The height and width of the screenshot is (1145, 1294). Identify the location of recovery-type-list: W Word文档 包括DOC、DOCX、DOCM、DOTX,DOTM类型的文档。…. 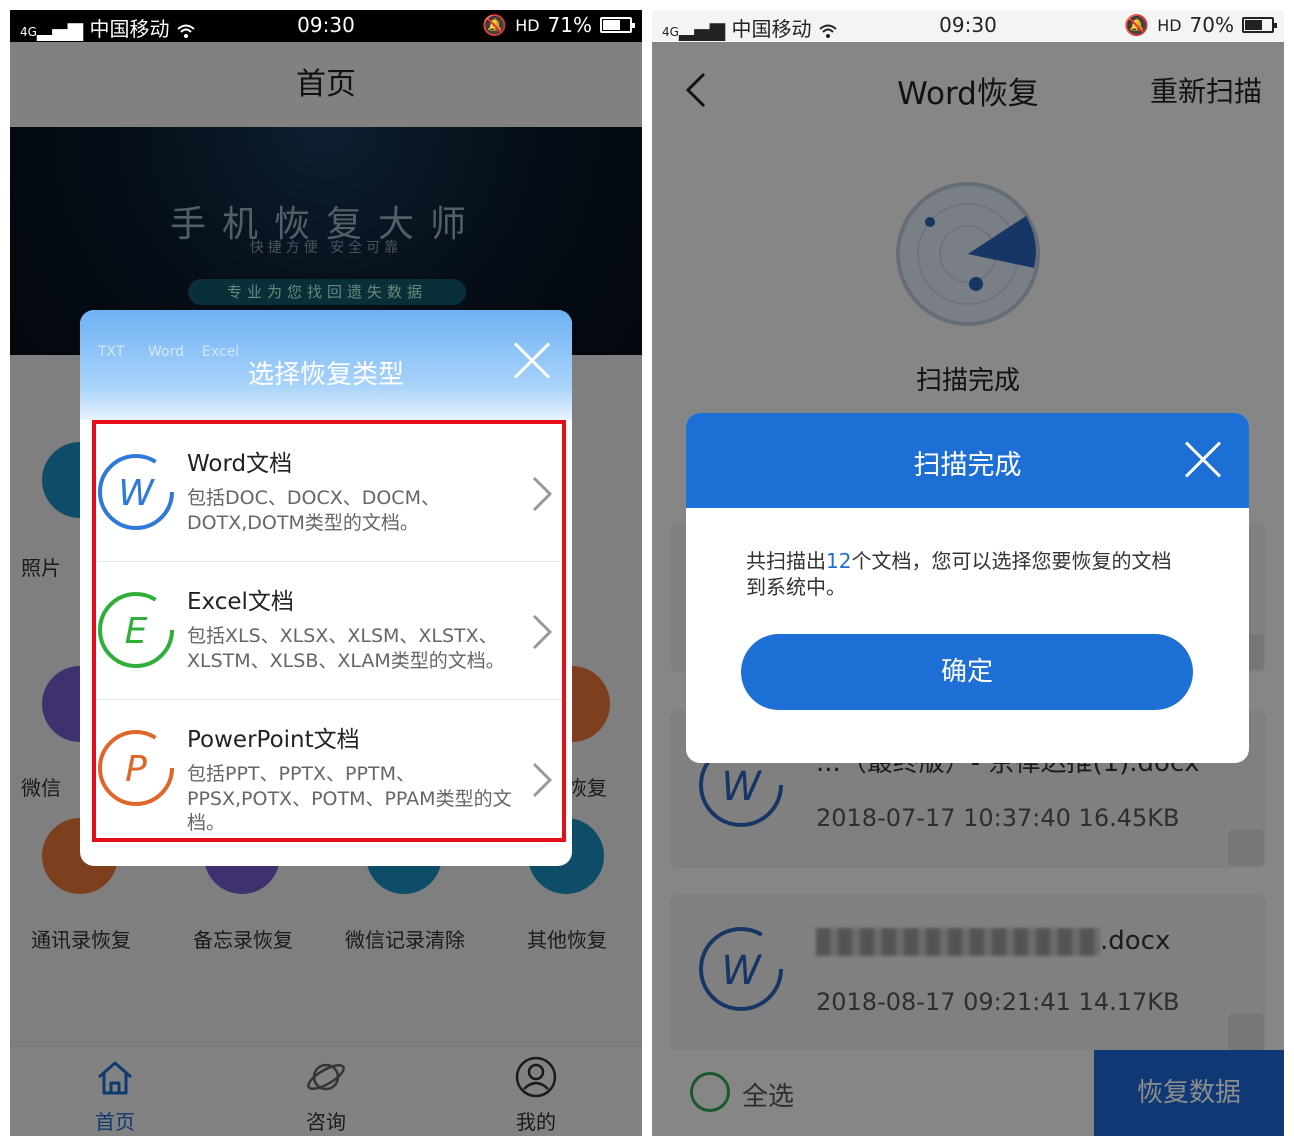
(329, 631).